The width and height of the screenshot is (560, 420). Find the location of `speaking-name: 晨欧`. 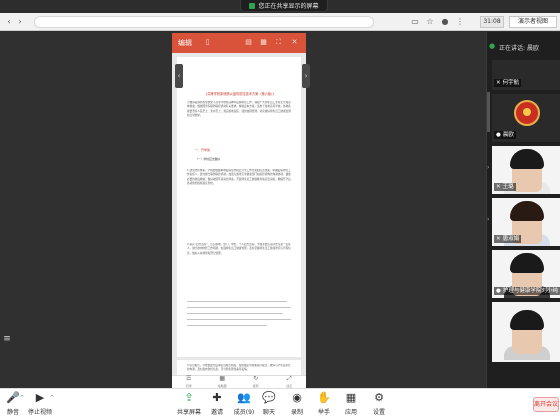

speaking-name: 晨欧 is located at coordinates (532, 48).